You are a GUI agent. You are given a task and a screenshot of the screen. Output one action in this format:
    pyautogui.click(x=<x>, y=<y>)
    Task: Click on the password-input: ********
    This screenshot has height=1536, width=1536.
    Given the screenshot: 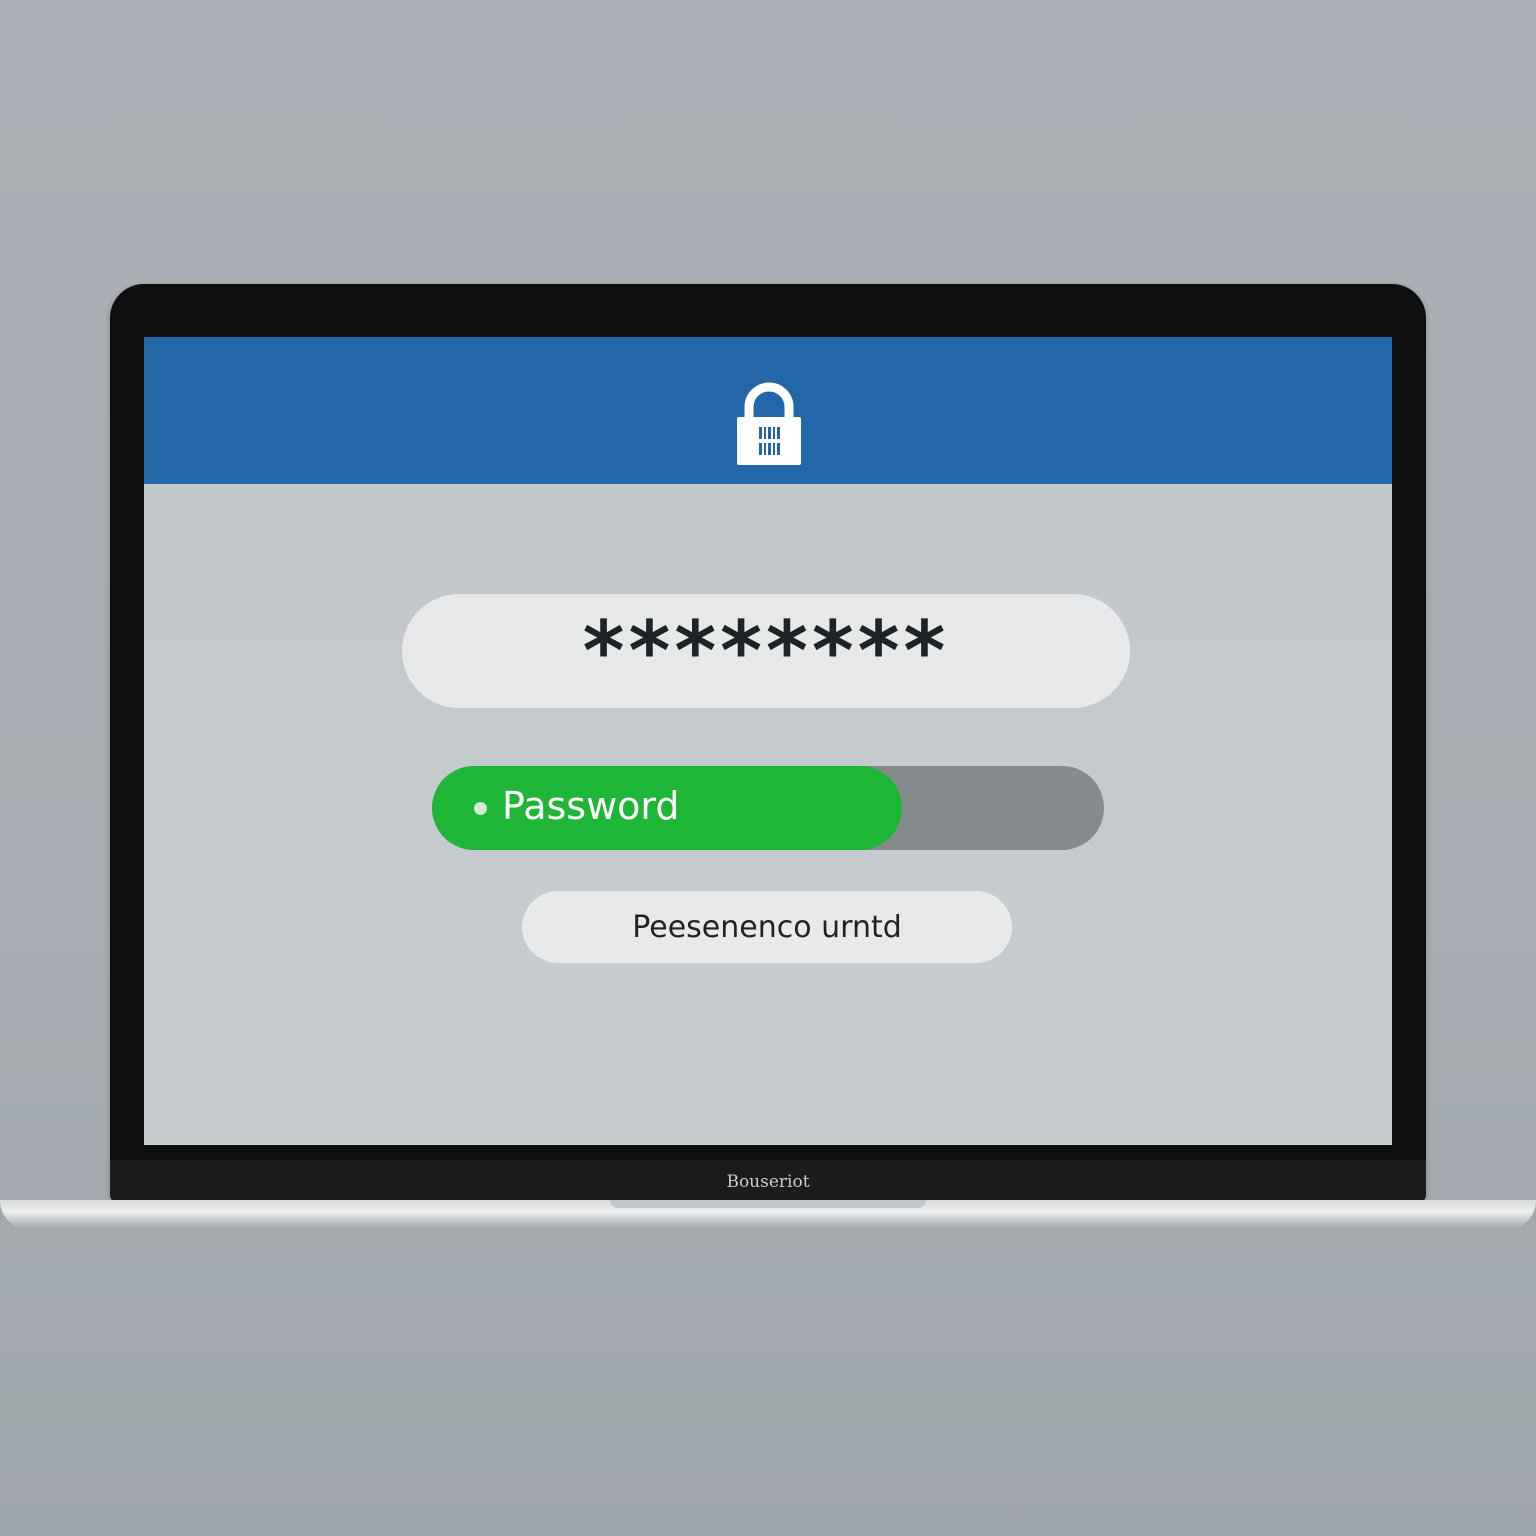 What is the action you would take?
    pyautogui.click(x=766, y=651)
    